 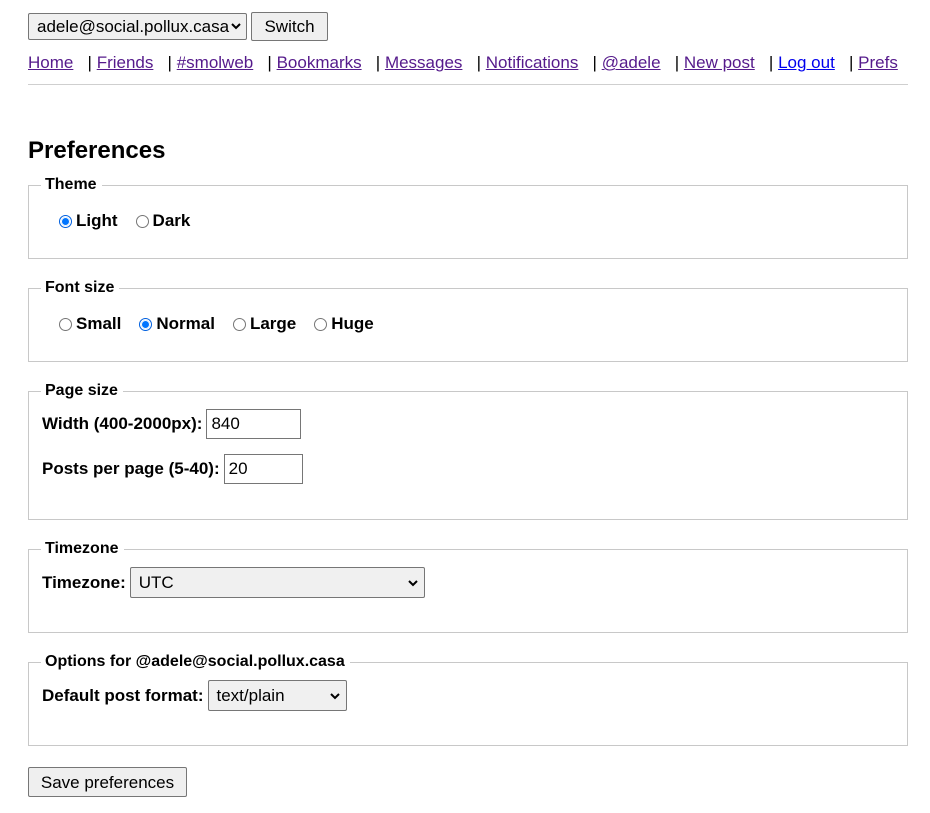 What do you see at coordinates (99, 323) in the screenshot?
I see `font-size-option-label: Small` at bounding box center [99, 323].